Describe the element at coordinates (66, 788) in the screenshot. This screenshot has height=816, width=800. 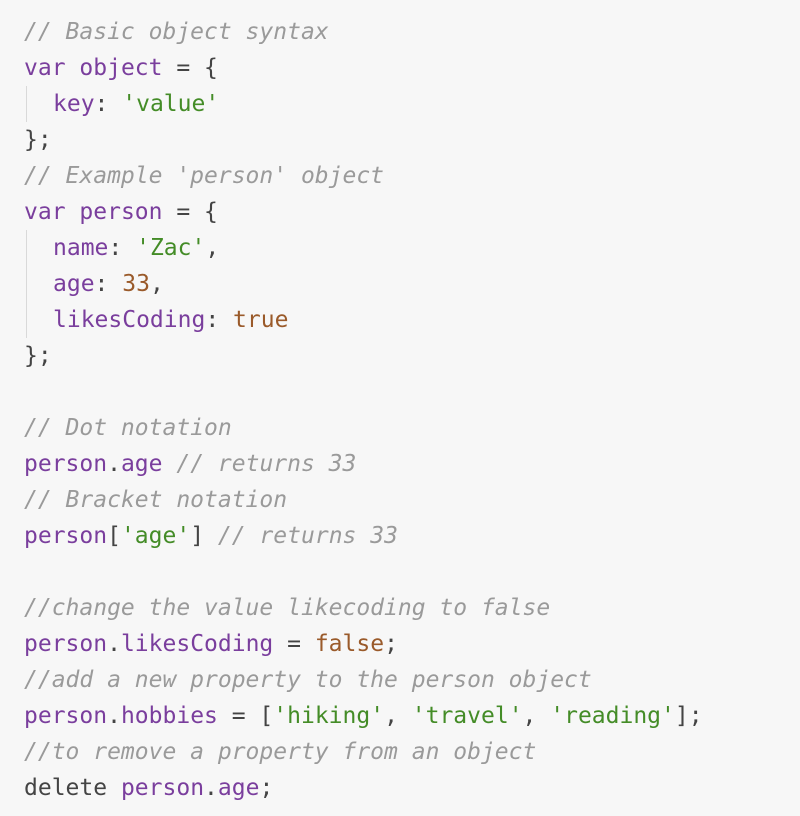
I see `code-token-plain: delete` at that location.